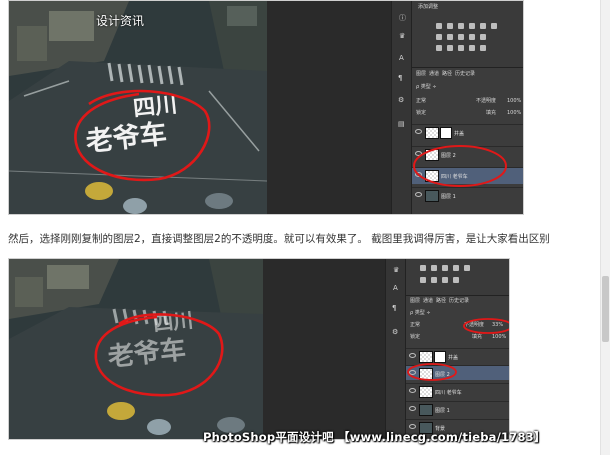  What do you see at coordinates (460, 166) in the screenshot?
I see `annotation-circle-panel` at bounding box center [460, 166].